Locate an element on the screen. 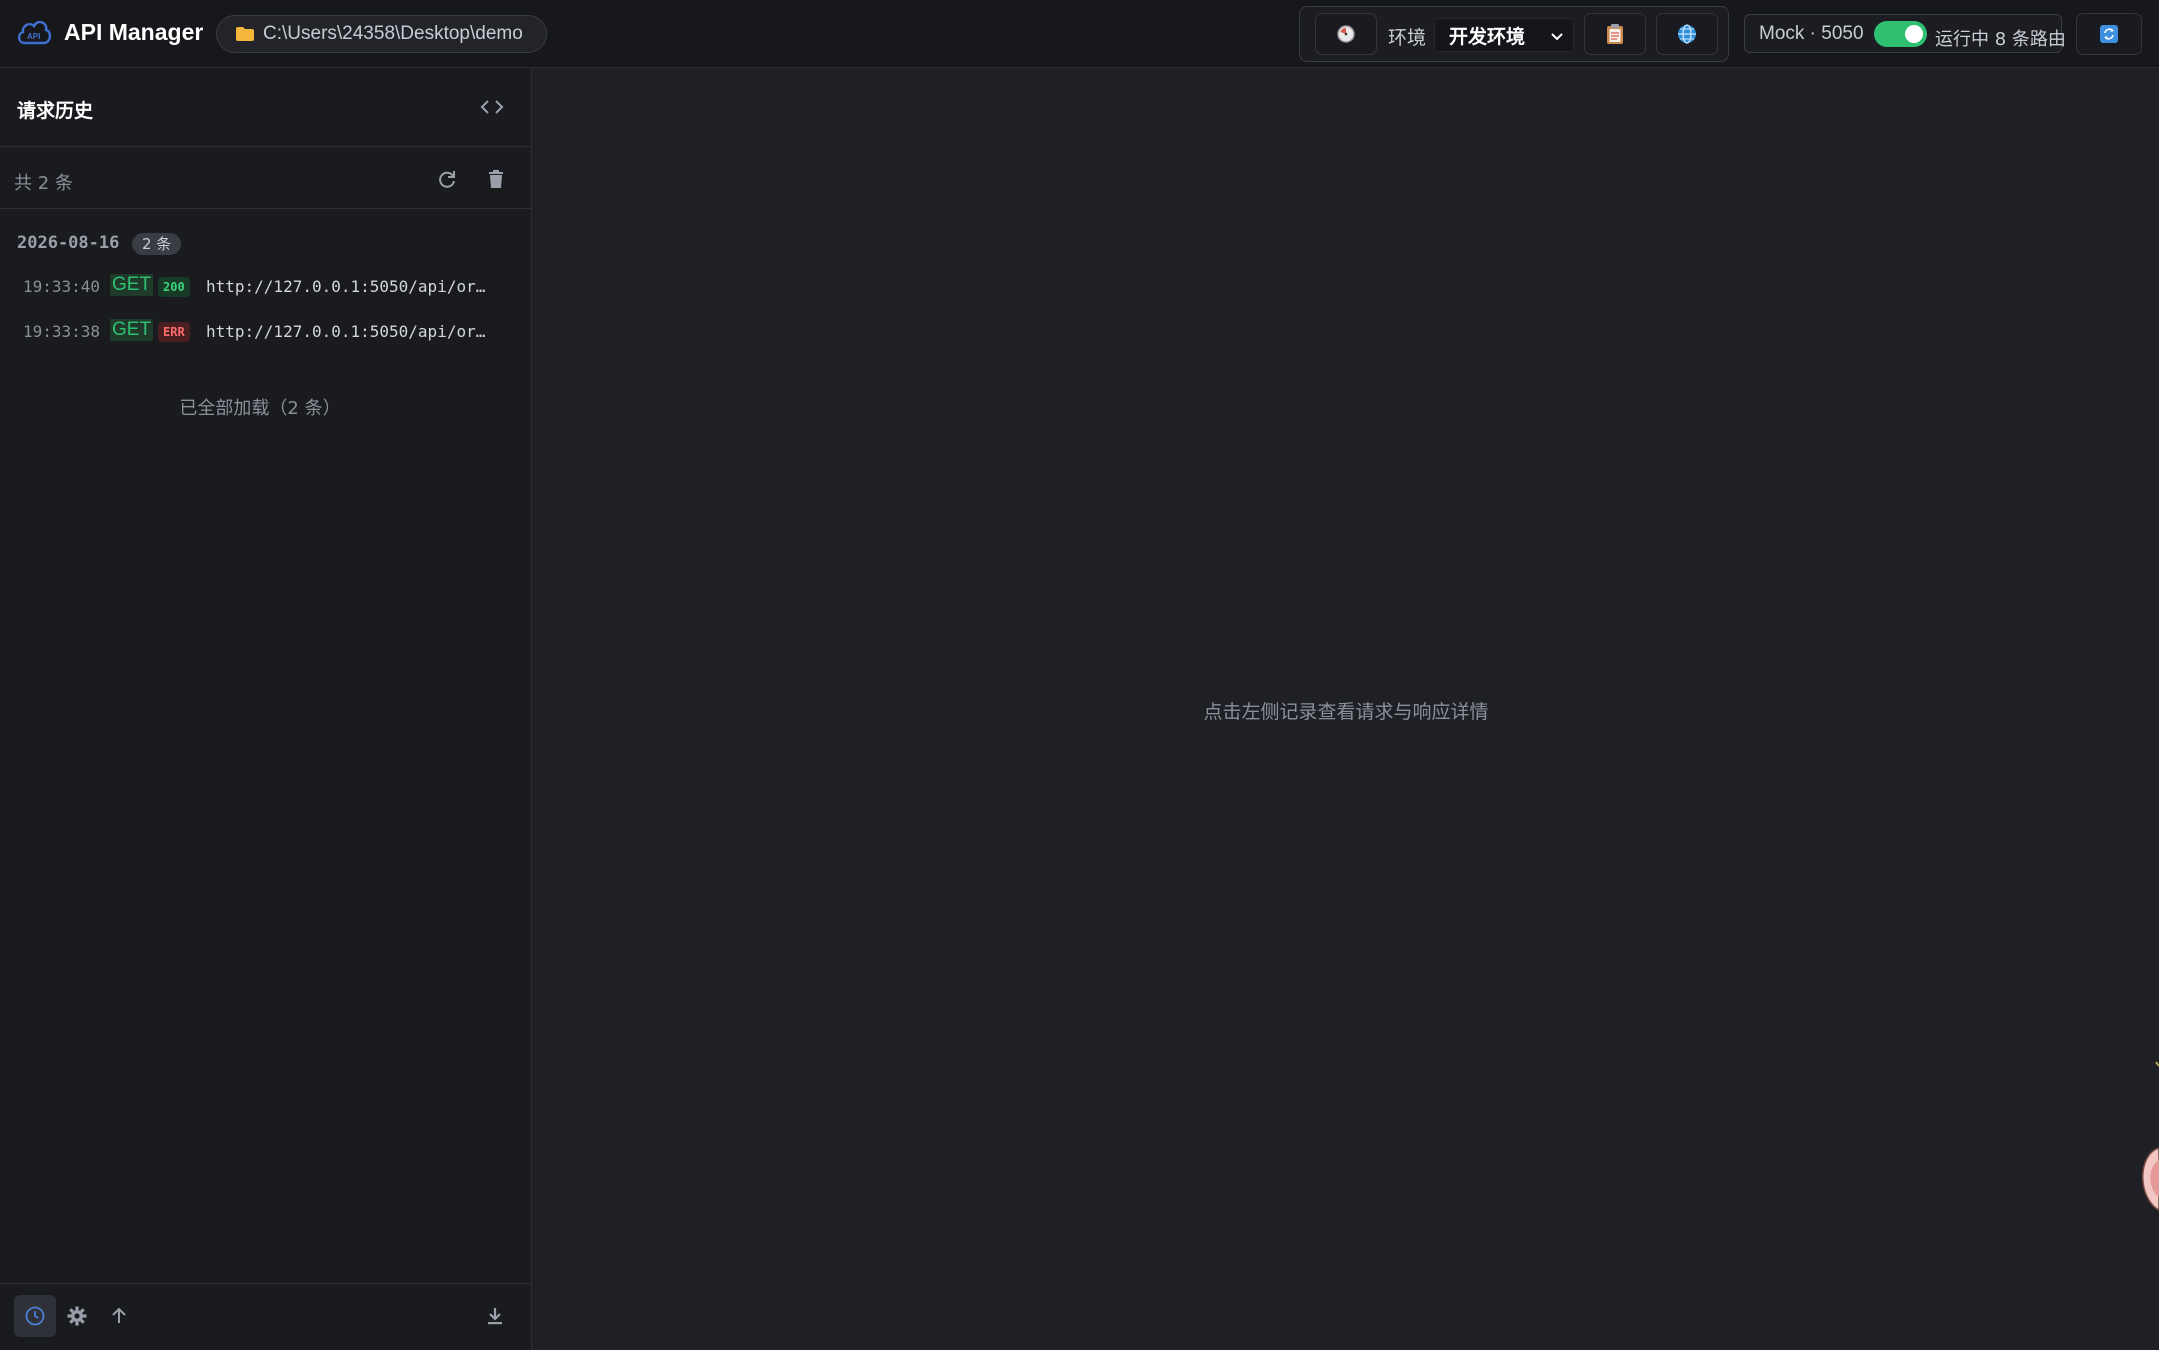 Image resolution: width=2159 pixels, height=1350 pixels. gear-icon is located at coordinates (77, 1316).